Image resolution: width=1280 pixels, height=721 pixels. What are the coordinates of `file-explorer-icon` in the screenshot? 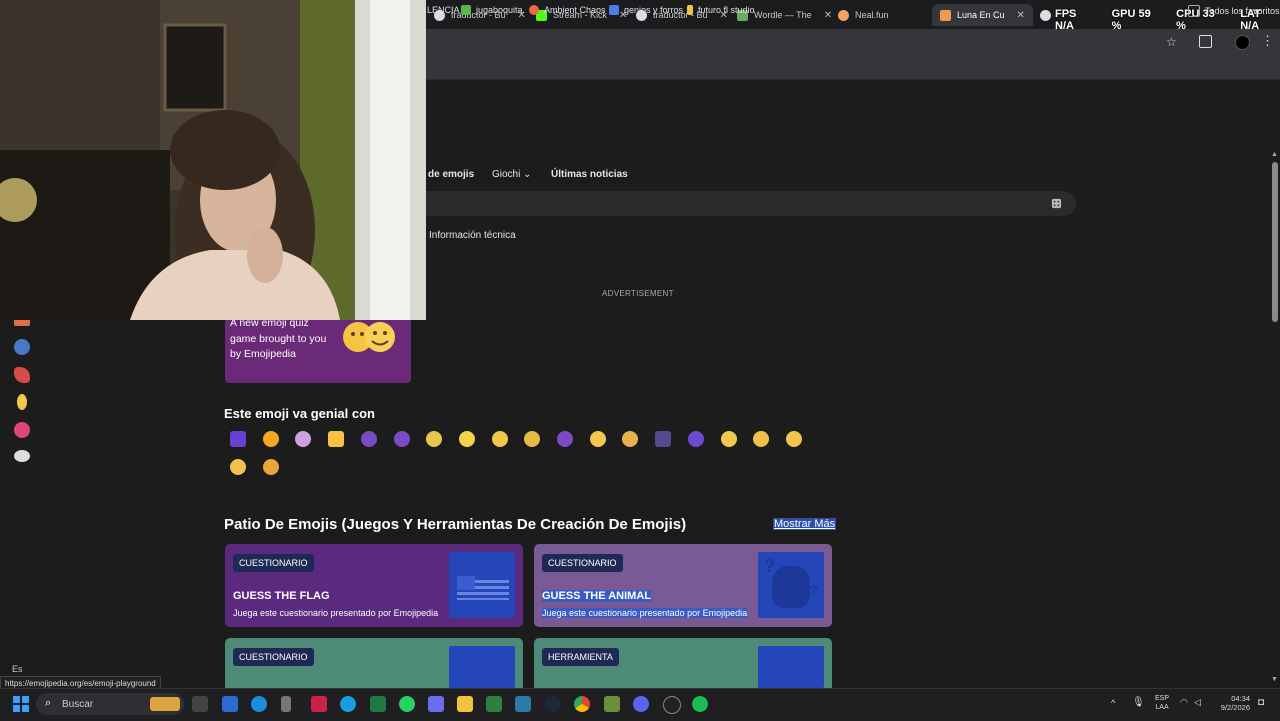 It's located at (465, 704).